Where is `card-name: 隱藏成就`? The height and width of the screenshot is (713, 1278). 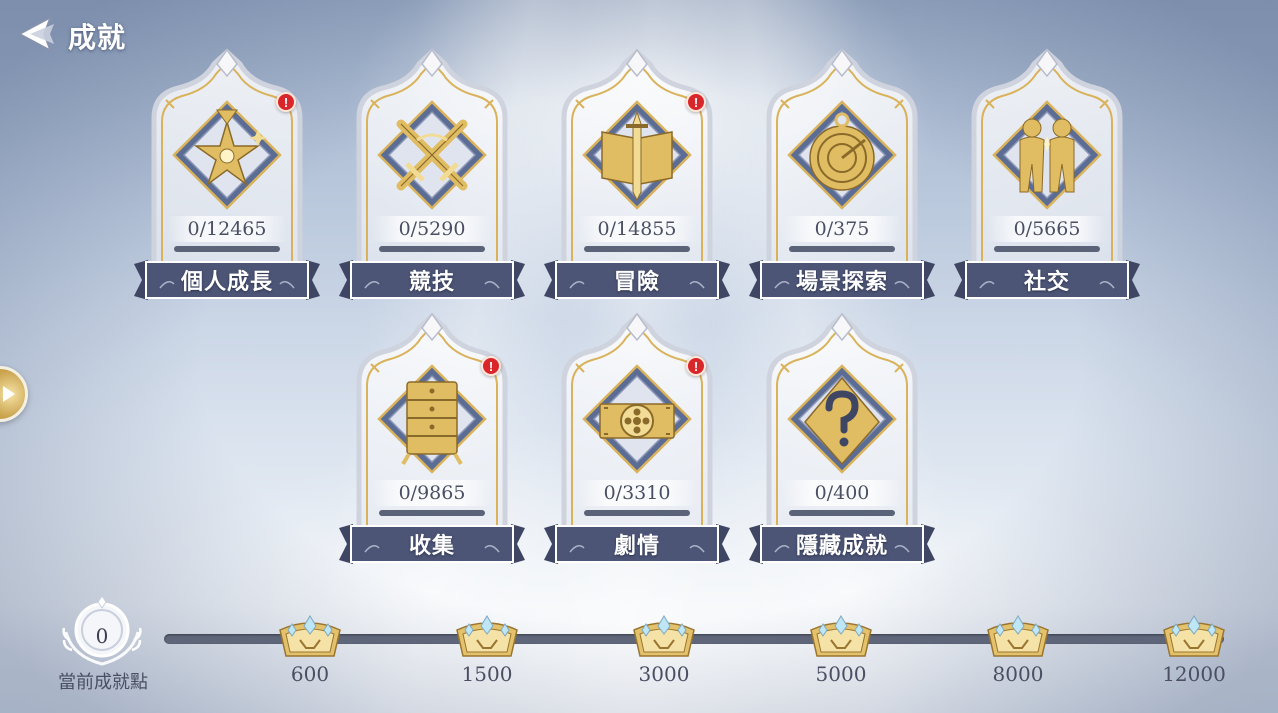
card-name: 隱藏成就 is located at coordinates (841, 546).